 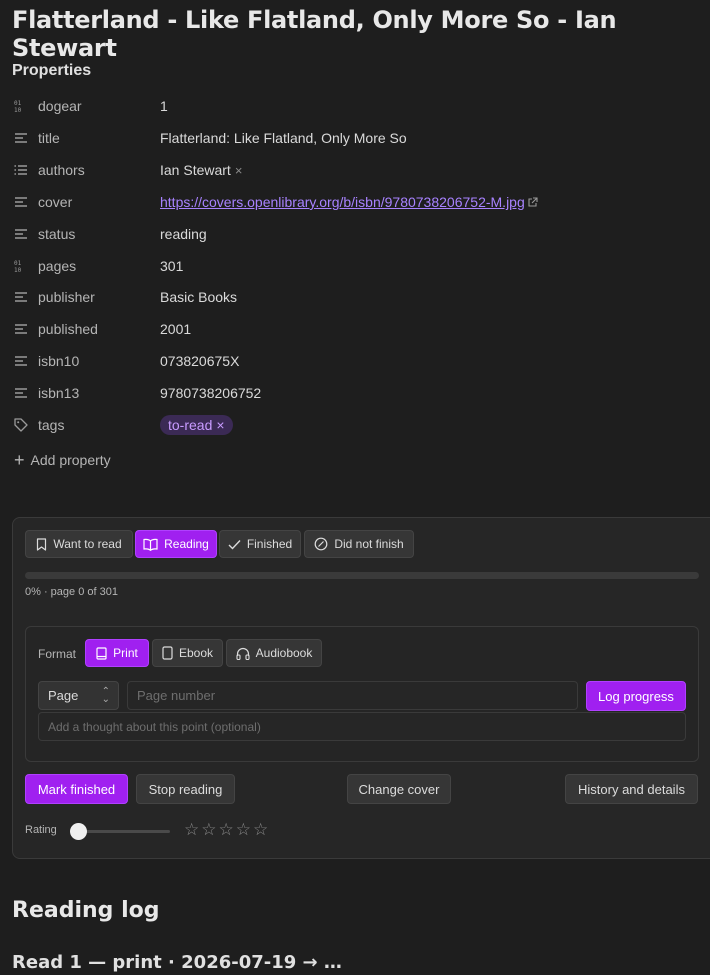 What do you see at coordinates (19, 460) in the screenshot?
I see `plus-icon: +` at bounding box center [19, 460].